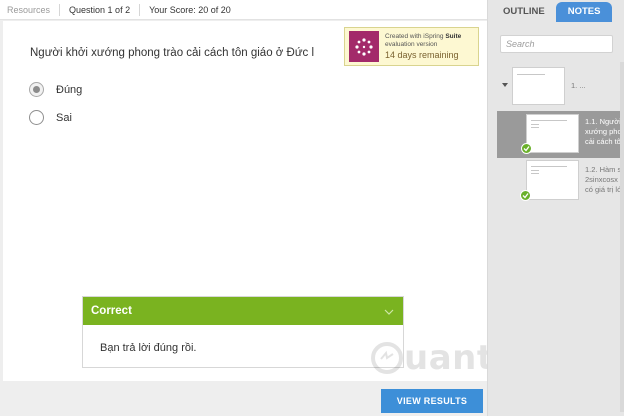  Describe the element at coordinates (36, 117) in the screenshot. I see `radio-button` at that location.